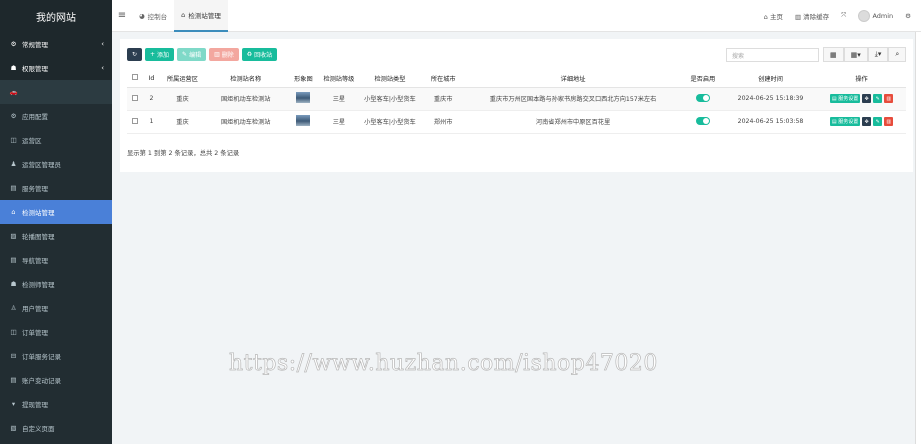 The width and height of the screenshot is (921, 444). Describe the element at coordinates (263, 55) in the screenshot. I see `recycle-label: 回收站` at that location.